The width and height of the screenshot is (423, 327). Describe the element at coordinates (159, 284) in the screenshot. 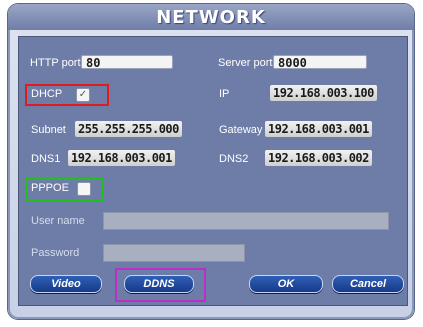

I see `ddns-button: DDNS` at that location.